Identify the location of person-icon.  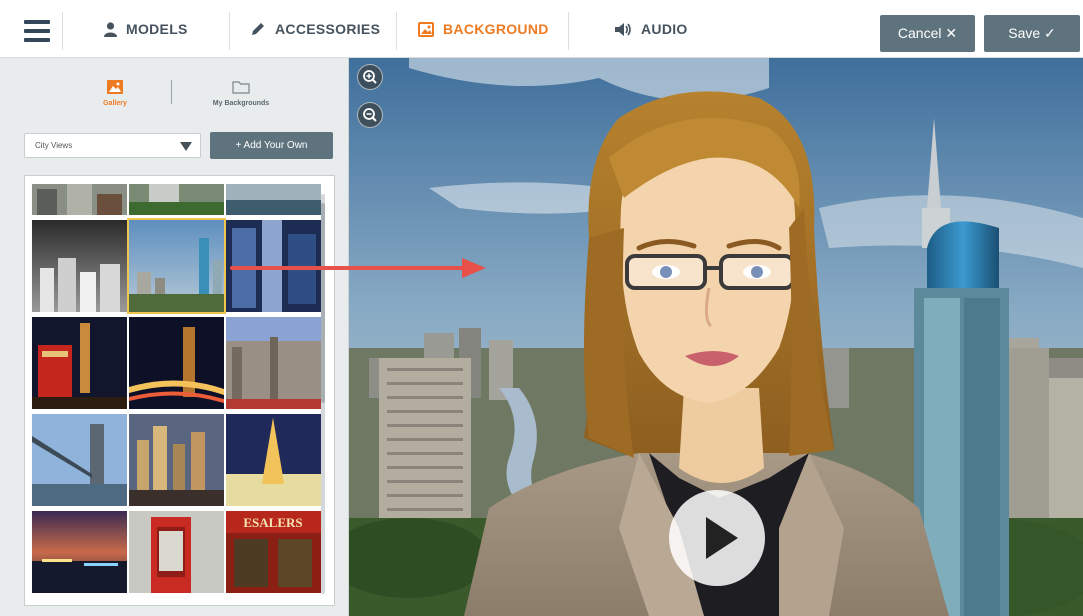
(110, 29).